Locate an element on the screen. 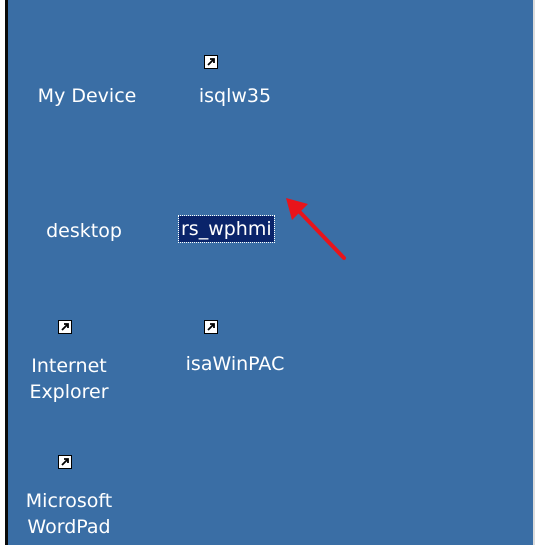 The width and height of the screenshot is (535, 545). desktop-icon-label-line2: Explorer is located at coordinates (69, 392).